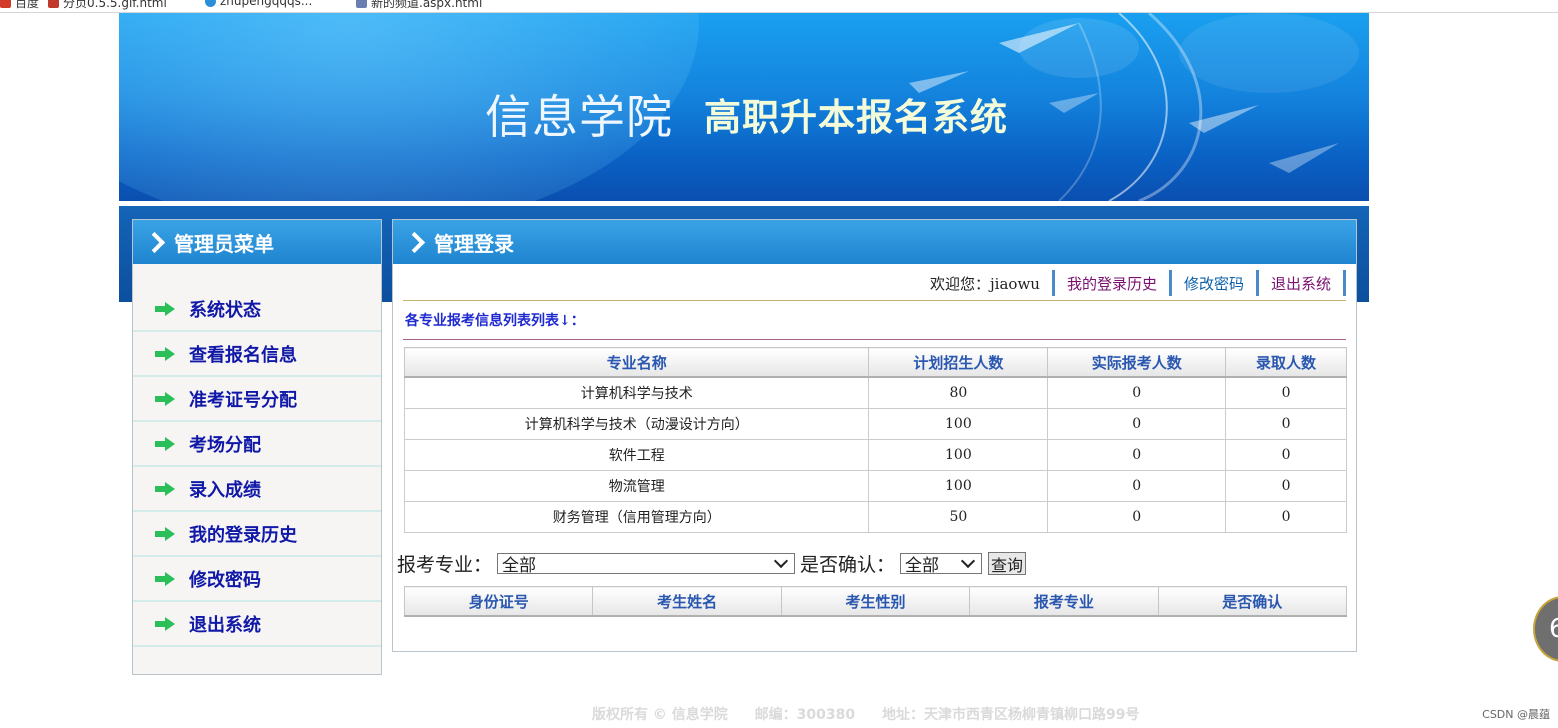 The height and width of the screenshot is (728, 1558). I want to click on bookmark-label: 百度, so click(27, 5).